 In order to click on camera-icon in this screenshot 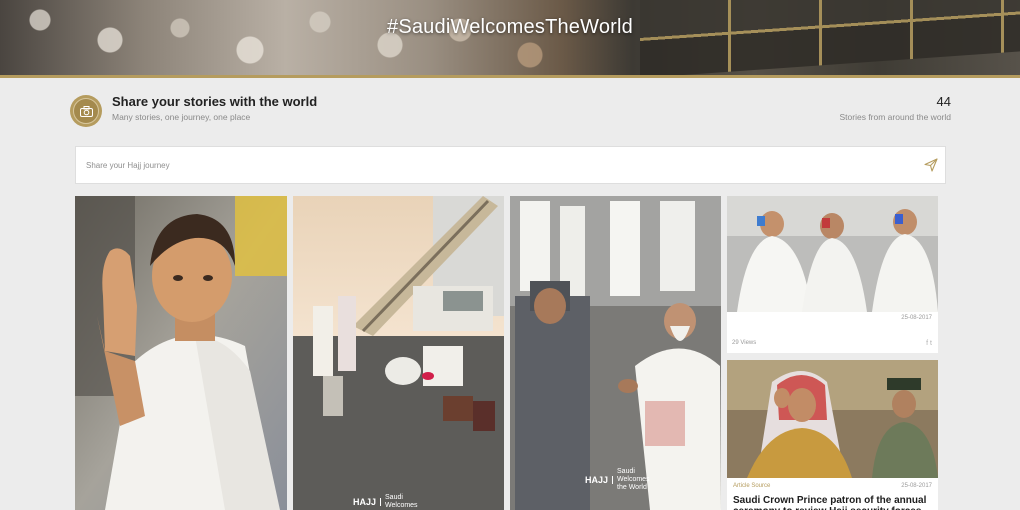, I will do `click(86, 111)`.